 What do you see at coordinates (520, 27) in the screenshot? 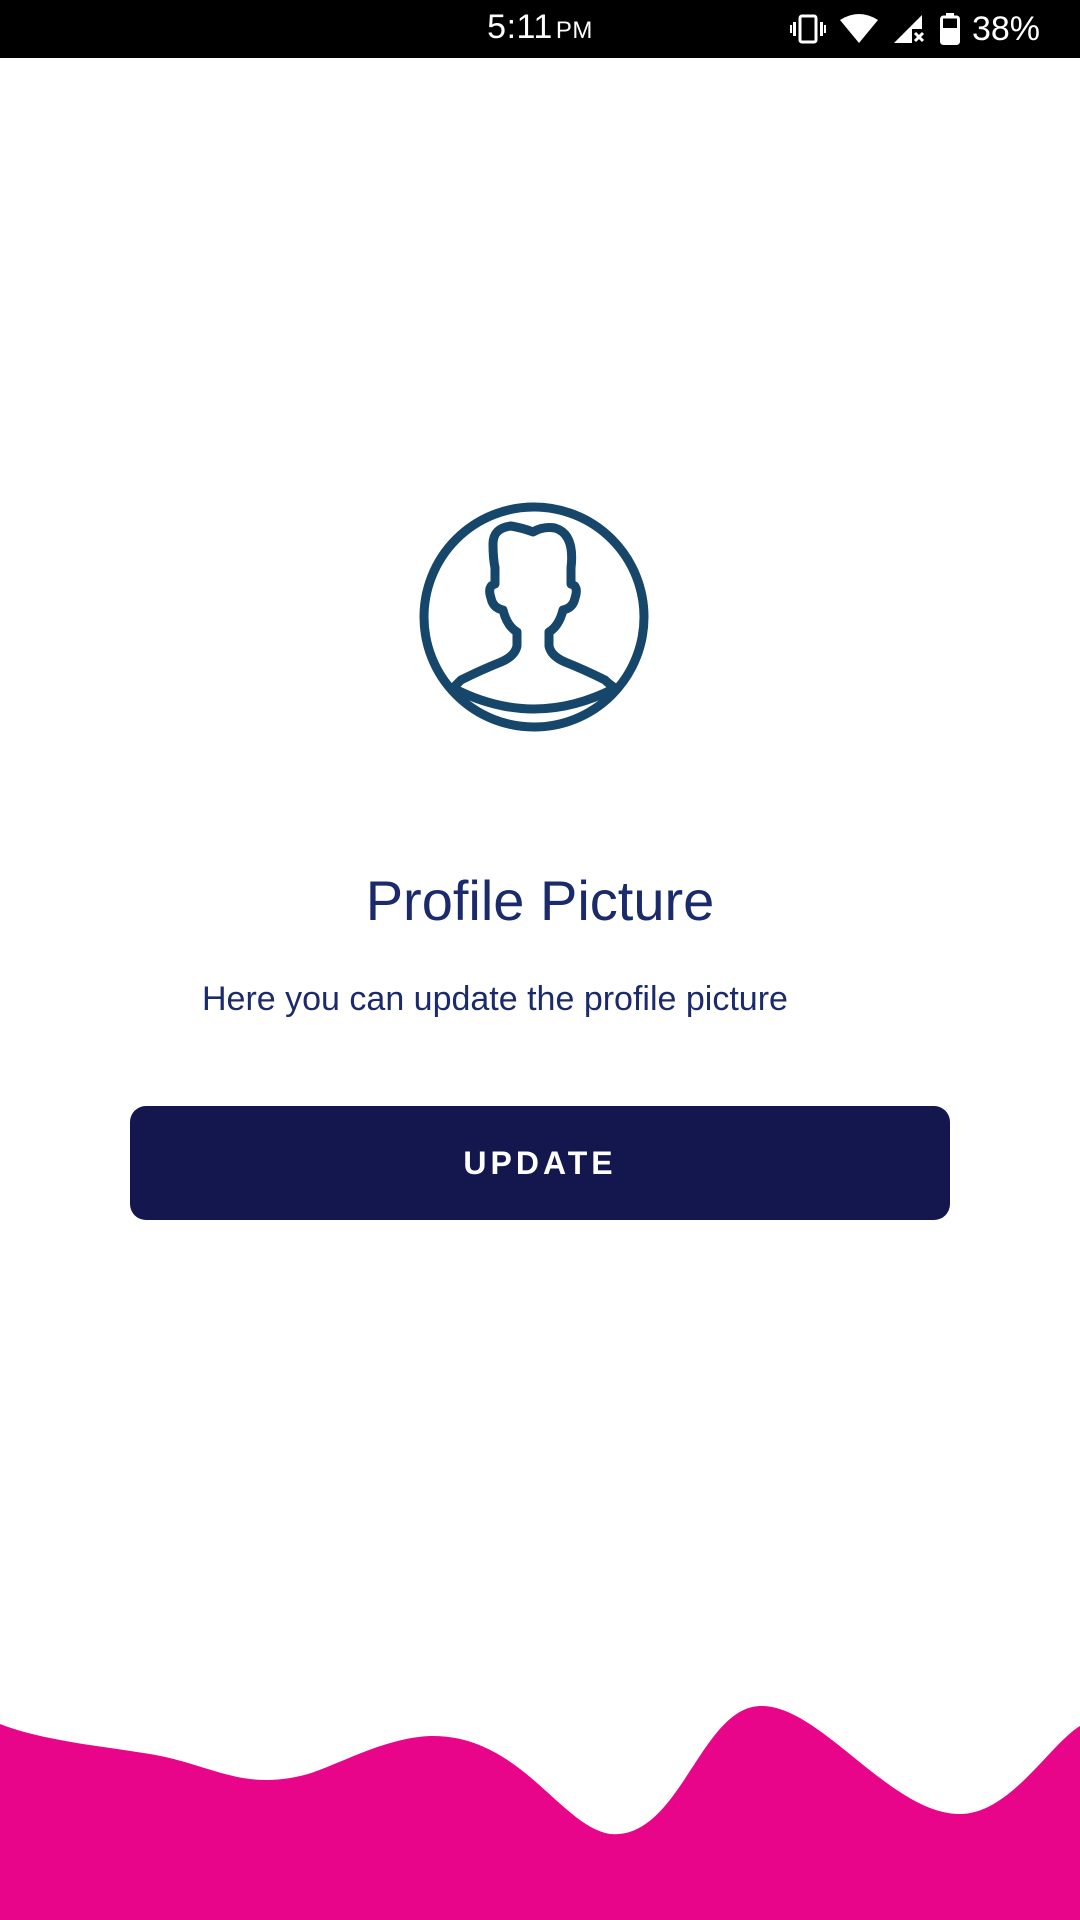
I see `status-time-value: 5:11` at bounding box center [520, 27].